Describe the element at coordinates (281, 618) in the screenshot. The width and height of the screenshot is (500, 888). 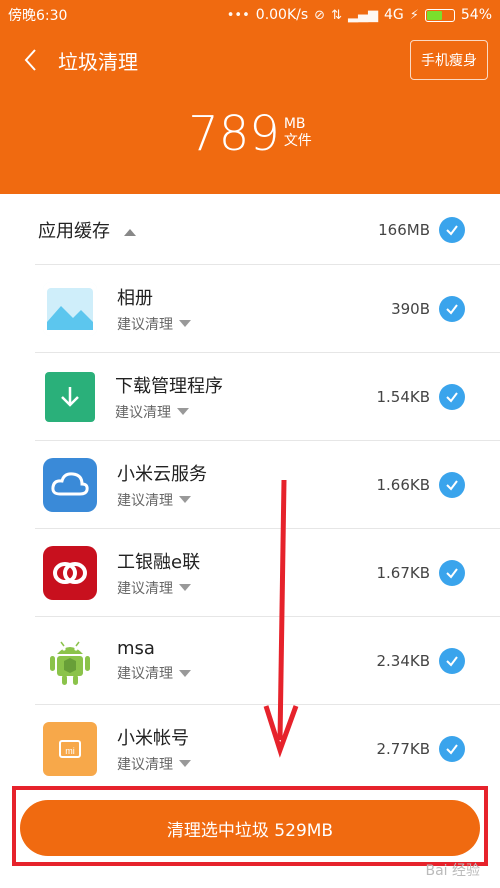
I see `annotation-down-arrow-icon` at that location.